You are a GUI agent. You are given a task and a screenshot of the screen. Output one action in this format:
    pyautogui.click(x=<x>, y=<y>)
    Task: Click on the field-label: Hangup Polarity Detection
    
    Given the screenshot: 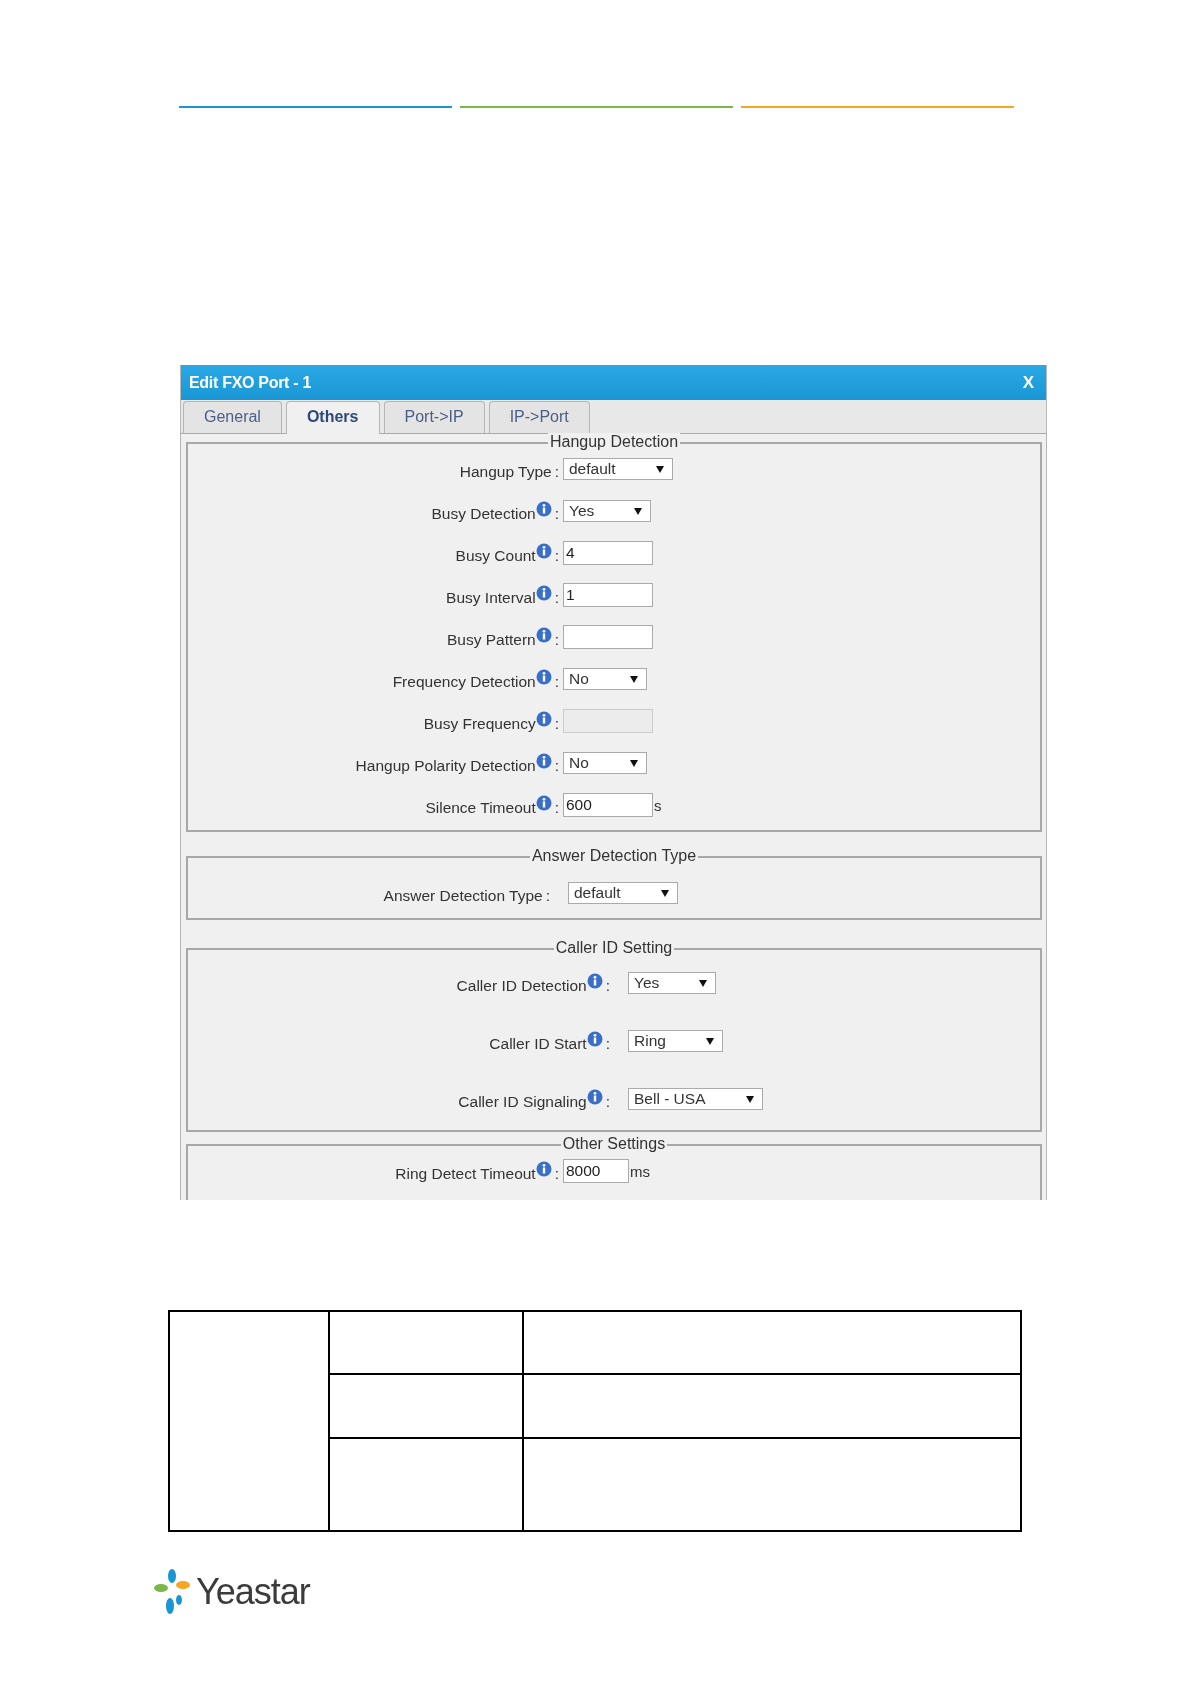 What is the action you would take?
    pyautogui.click(x=445, y=766)
    